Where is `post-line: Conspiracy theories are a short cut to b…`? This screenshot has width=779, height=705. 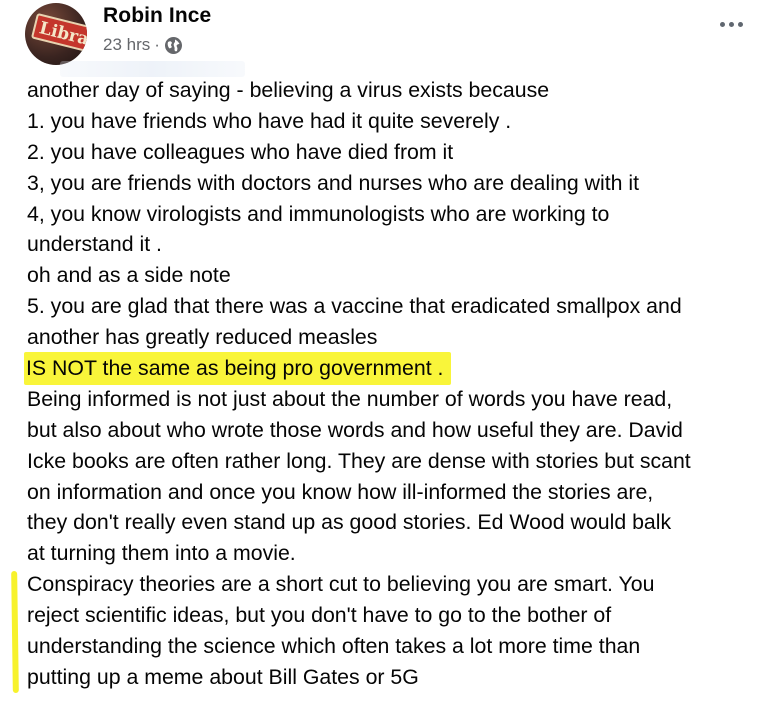
post-line: Conspiracy theories are a short cut to b… is located at coordinates (341, 584).